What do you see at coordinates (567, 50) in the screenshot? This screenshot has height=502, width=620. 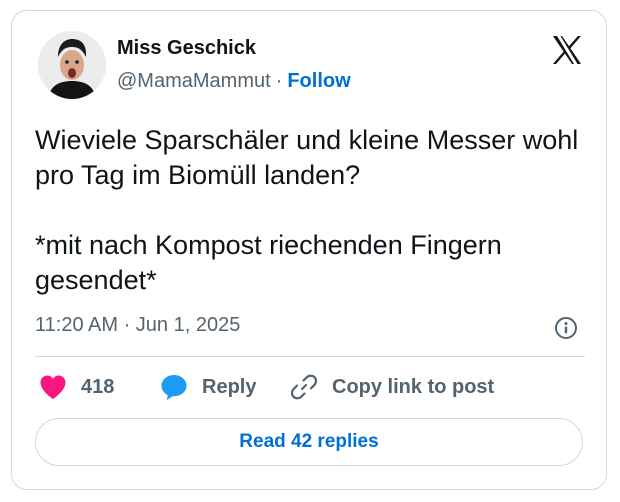 I see `x-logo-icon` at bounding box center [567, 50].